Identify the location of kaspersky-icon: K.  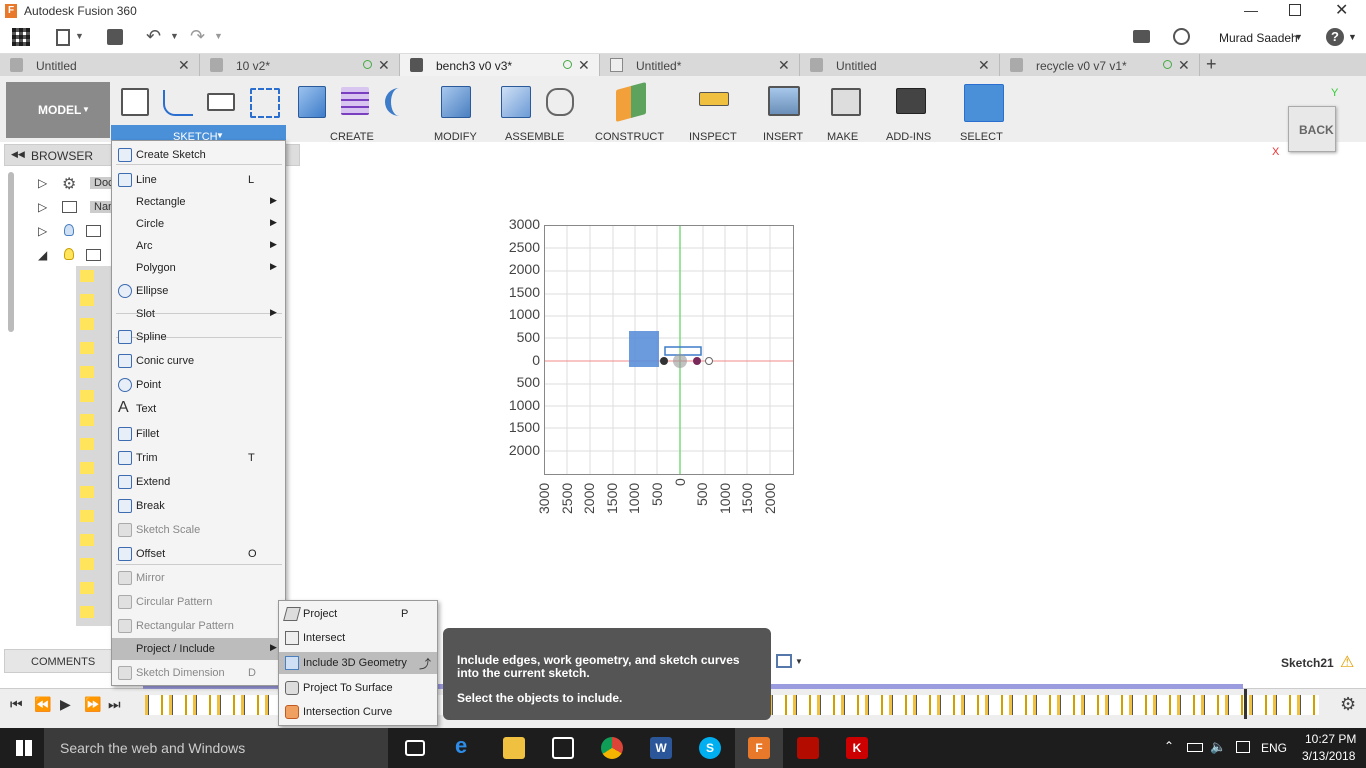
(857, 748).